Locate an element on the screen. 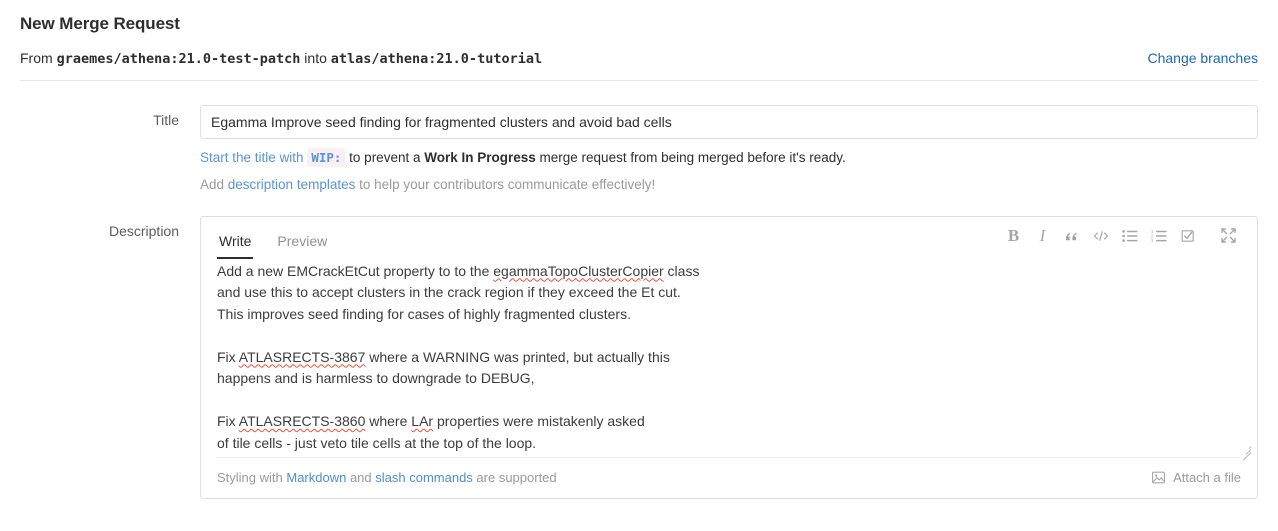 This screenshot has width=1278, height=531. attach-file-button: Attach a file is located at coordinates (1196, 477).